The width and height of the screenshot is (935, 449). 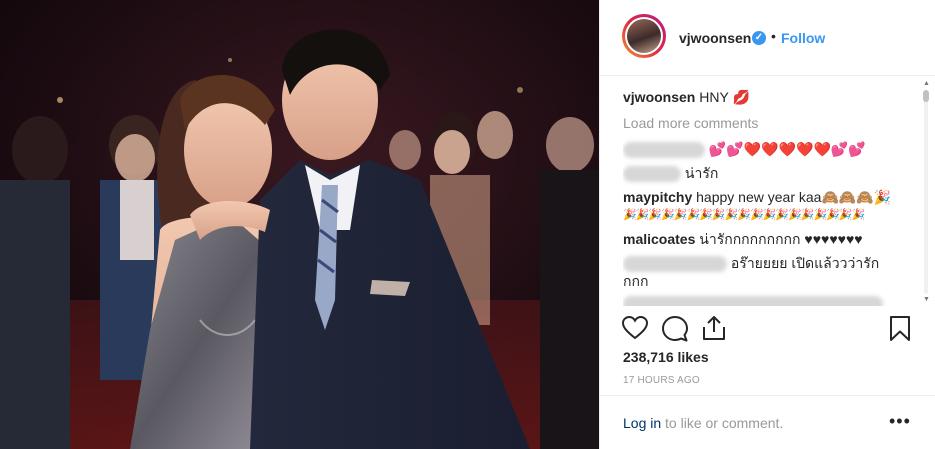 What do you see at coordinates (805, 263) in the screenshot?
I see `comment-text: อร๊ายยยย เปิดแล้ววว่ารัก` at bounding box center [805, 263].